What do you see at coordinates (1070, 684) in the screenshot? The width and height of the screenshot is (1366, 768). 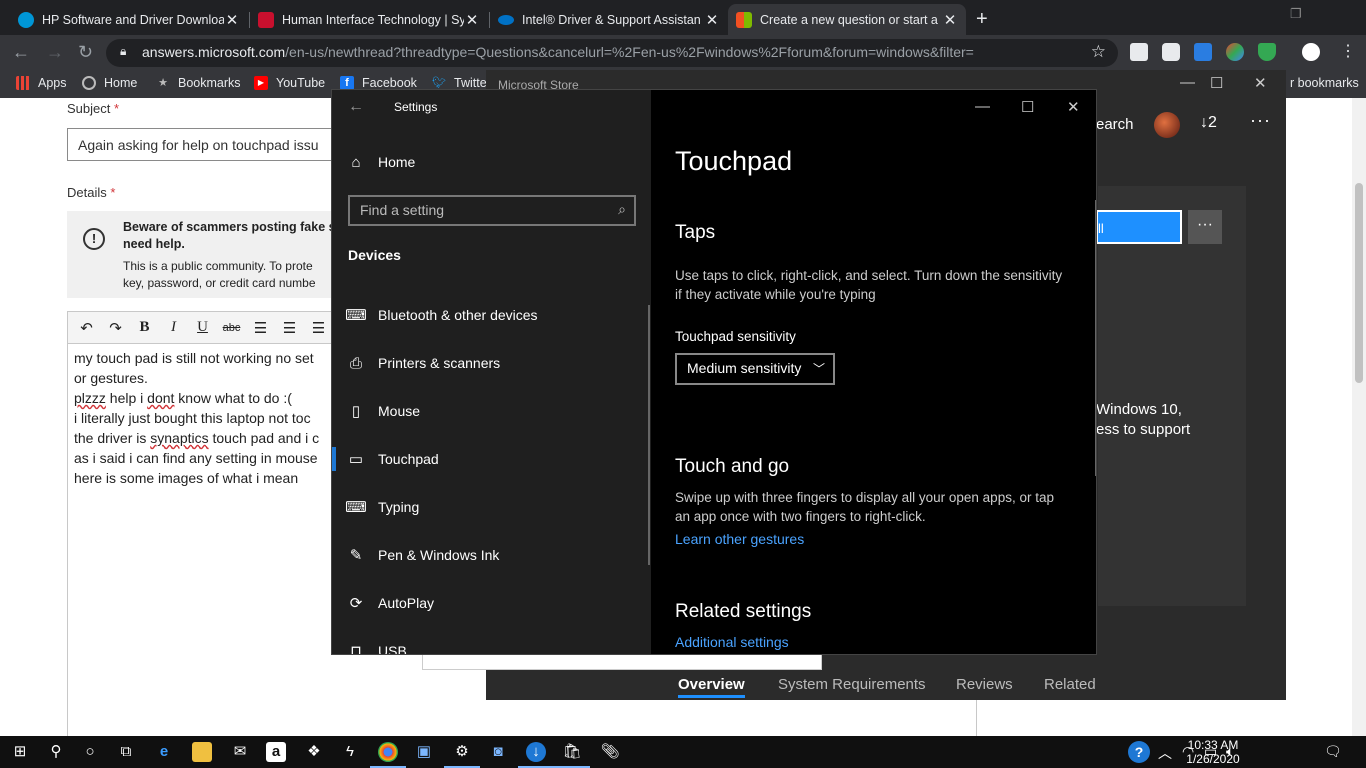 I see `tab-related: Related` at bounding box center [1070, 684].